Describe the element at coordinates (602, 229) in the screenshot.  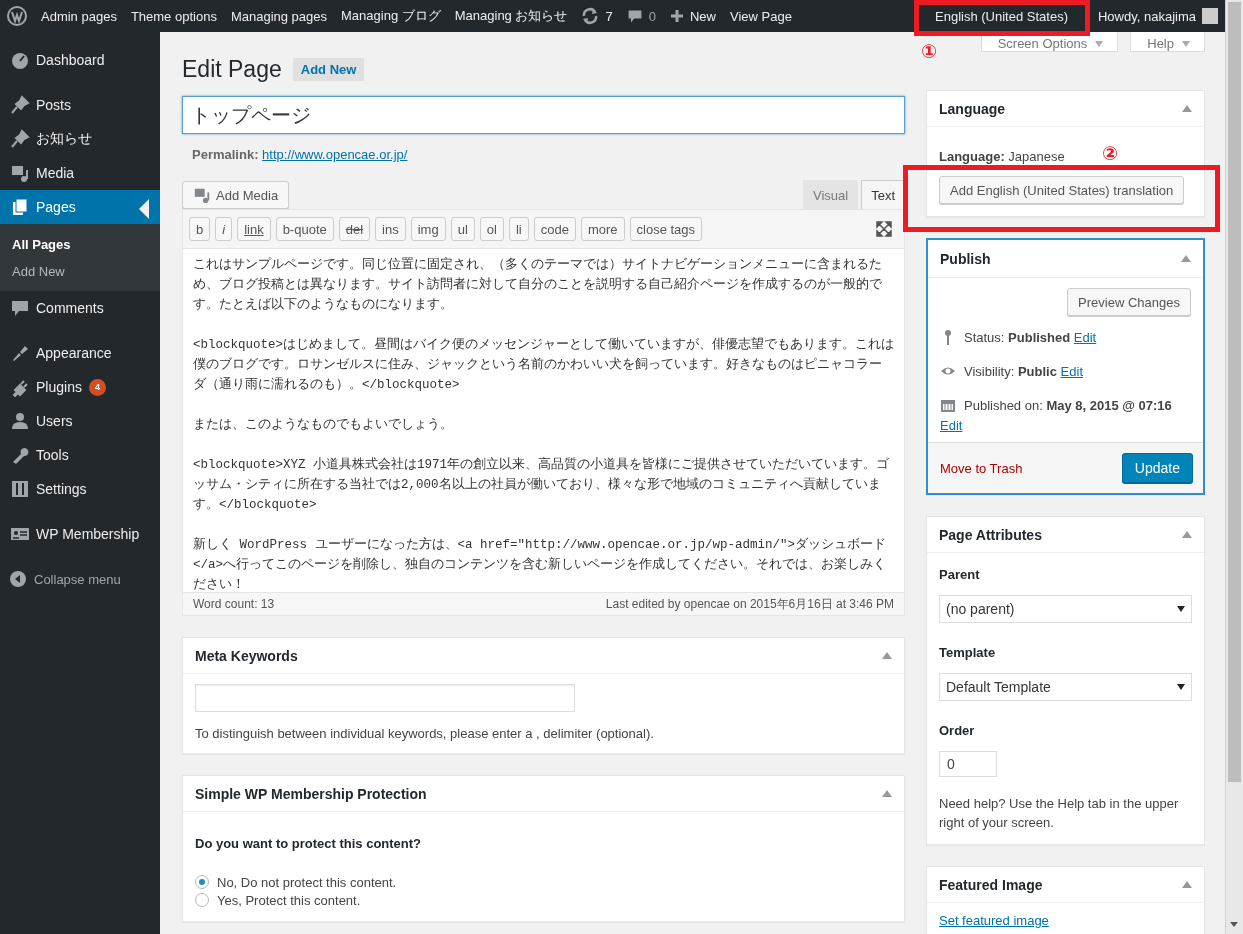
I see `quicktag-button: more` at that location.